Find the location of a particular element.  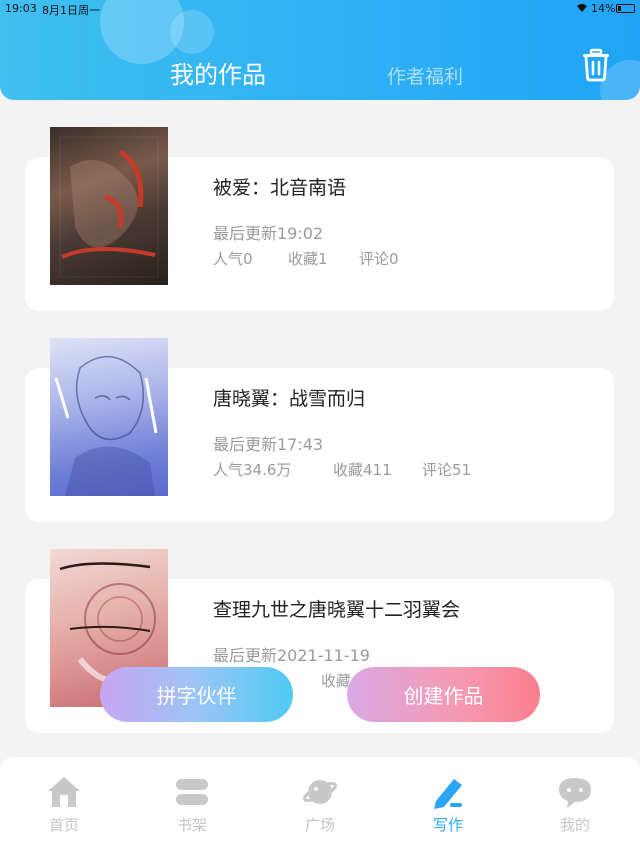

stat-comments: 评论0 is located at coordinates (379, 259).